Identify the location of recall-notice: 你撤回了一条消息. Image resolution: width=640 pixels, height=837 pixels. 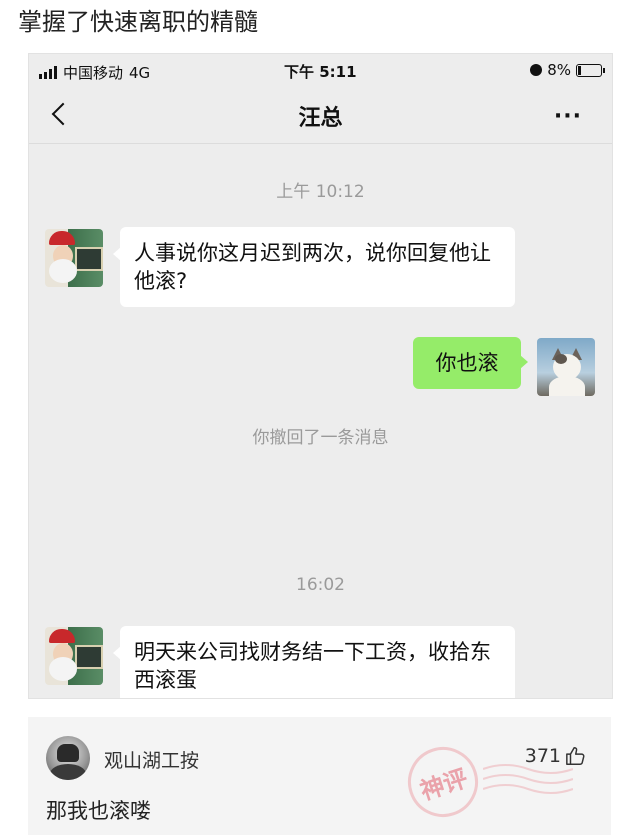
(320, 438).